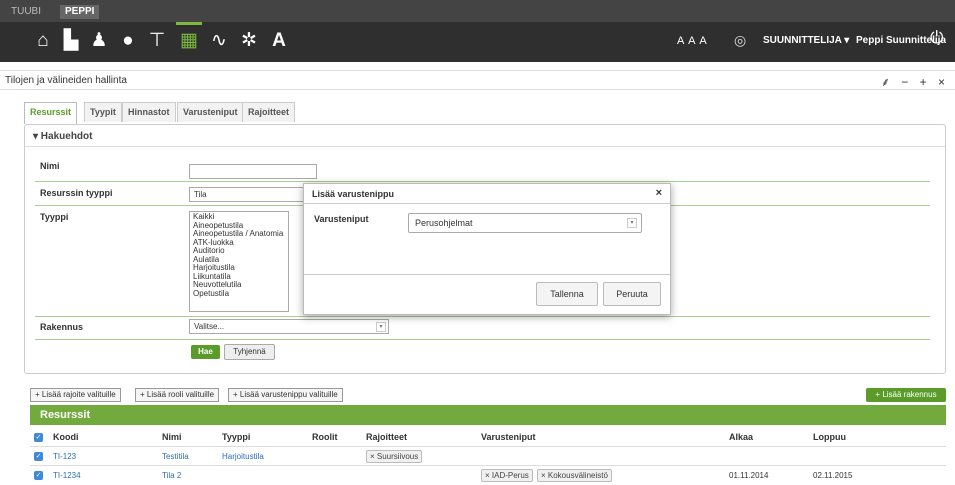  What do you see at coordinates (236, 437) in the screenshot?
I see `column-header-type: Tyyppi` at bounding box center [236, 437].